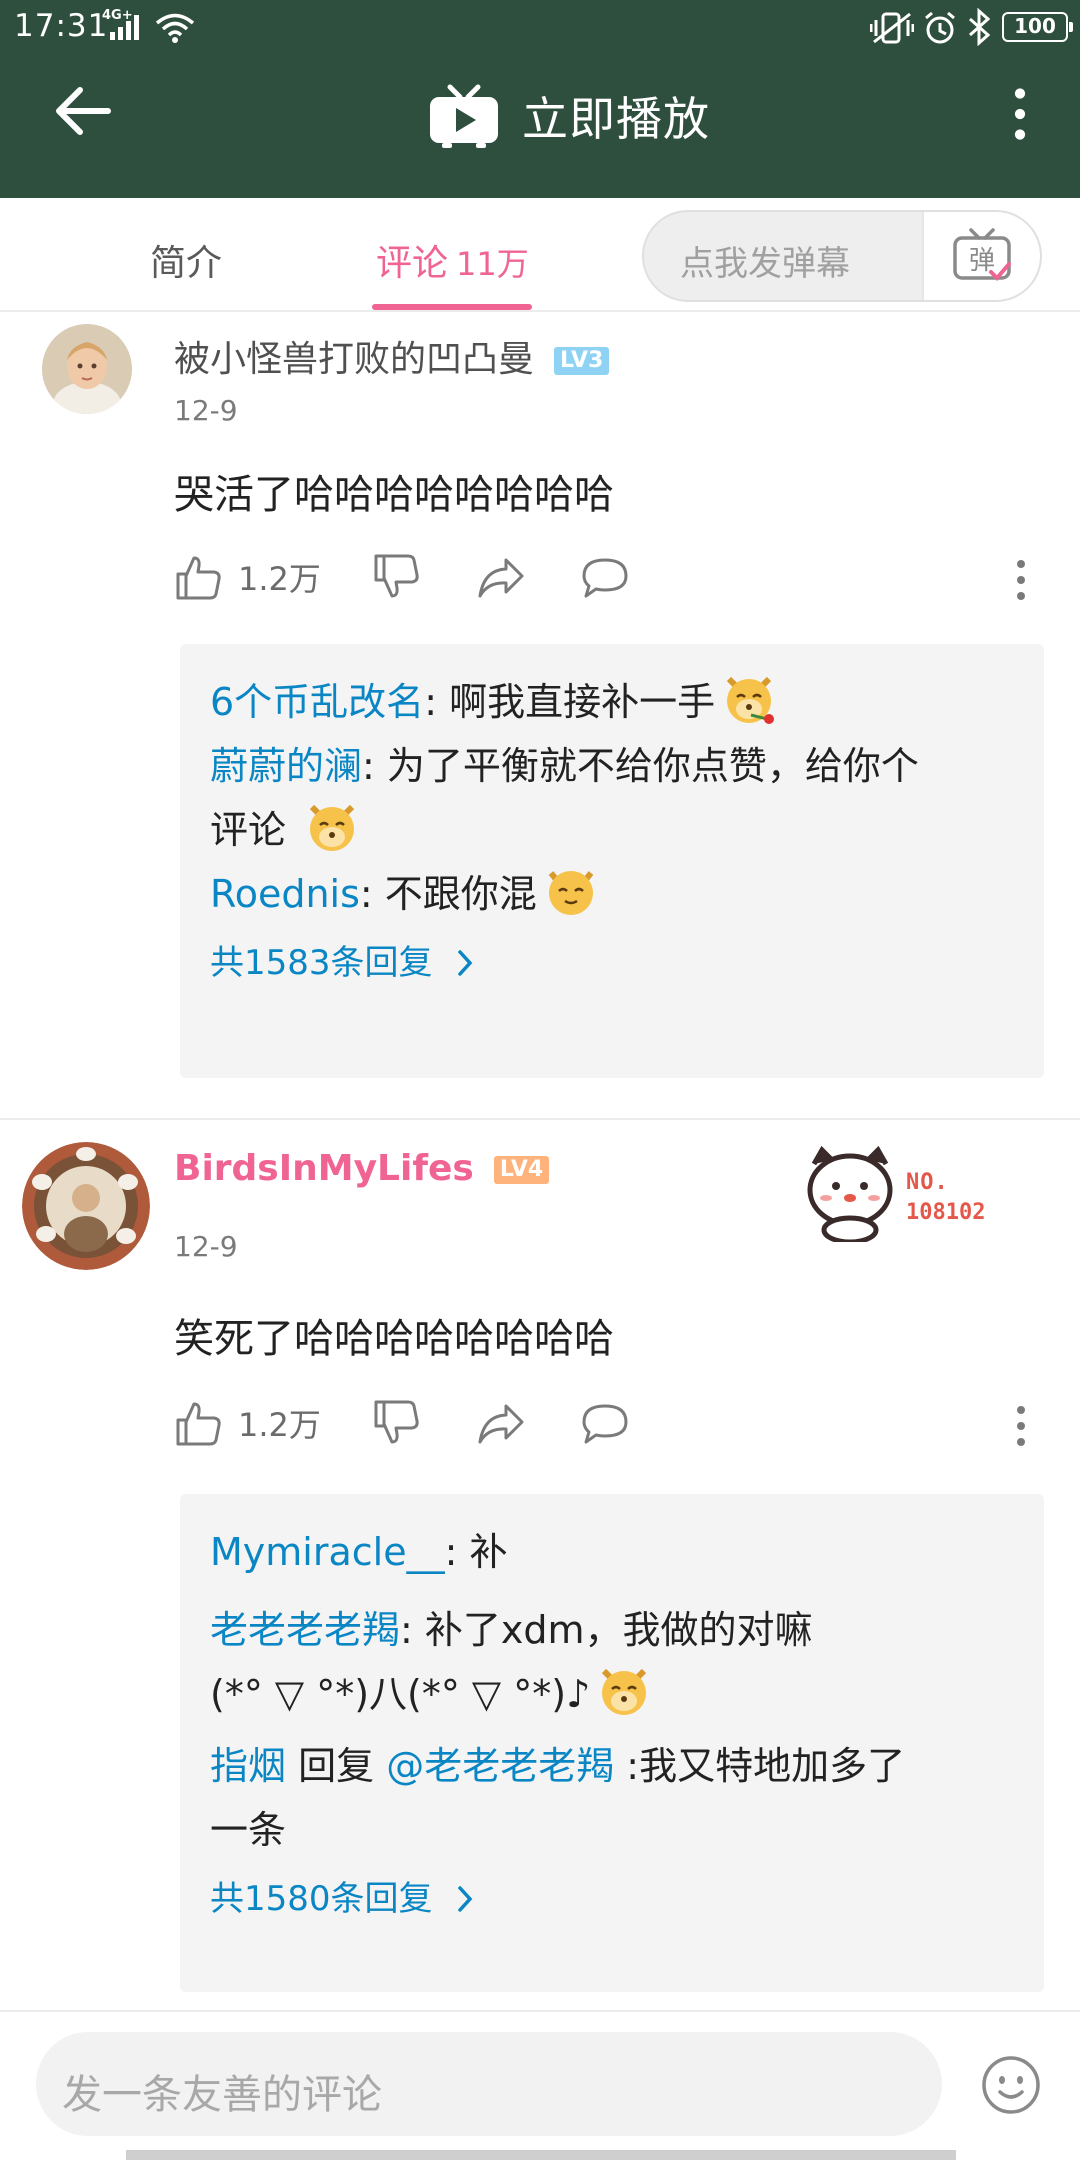 This screenshot has height=2160, width=1080. What do you see at coordinates (198, 1424) in the screenshot?
I see `thumbs-up-icon` at bounding box center [198, 1424].